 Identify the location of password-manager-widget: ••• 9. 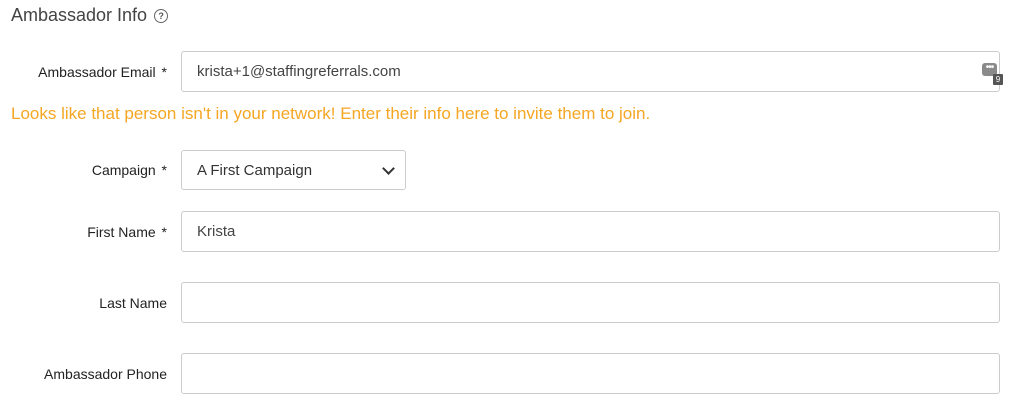
(992, 75).